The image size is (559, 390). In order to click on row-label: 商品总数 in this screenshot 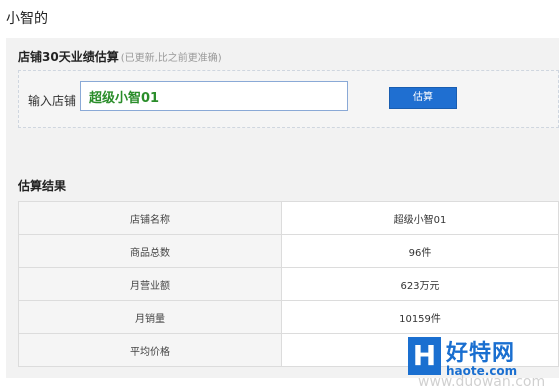, I will do `click(150, 251)`.